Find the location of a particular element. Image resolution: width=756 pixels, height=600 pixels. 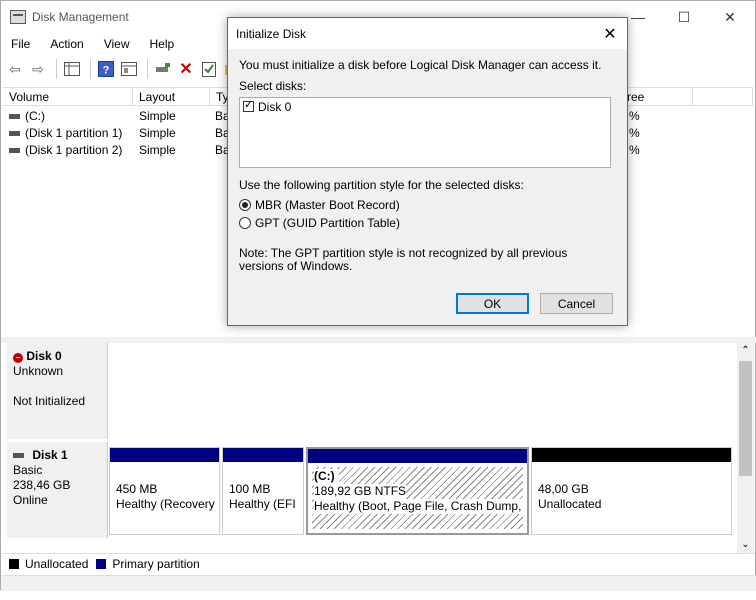

select-disks-label: Select disks: is located at coordinates (273, 86).